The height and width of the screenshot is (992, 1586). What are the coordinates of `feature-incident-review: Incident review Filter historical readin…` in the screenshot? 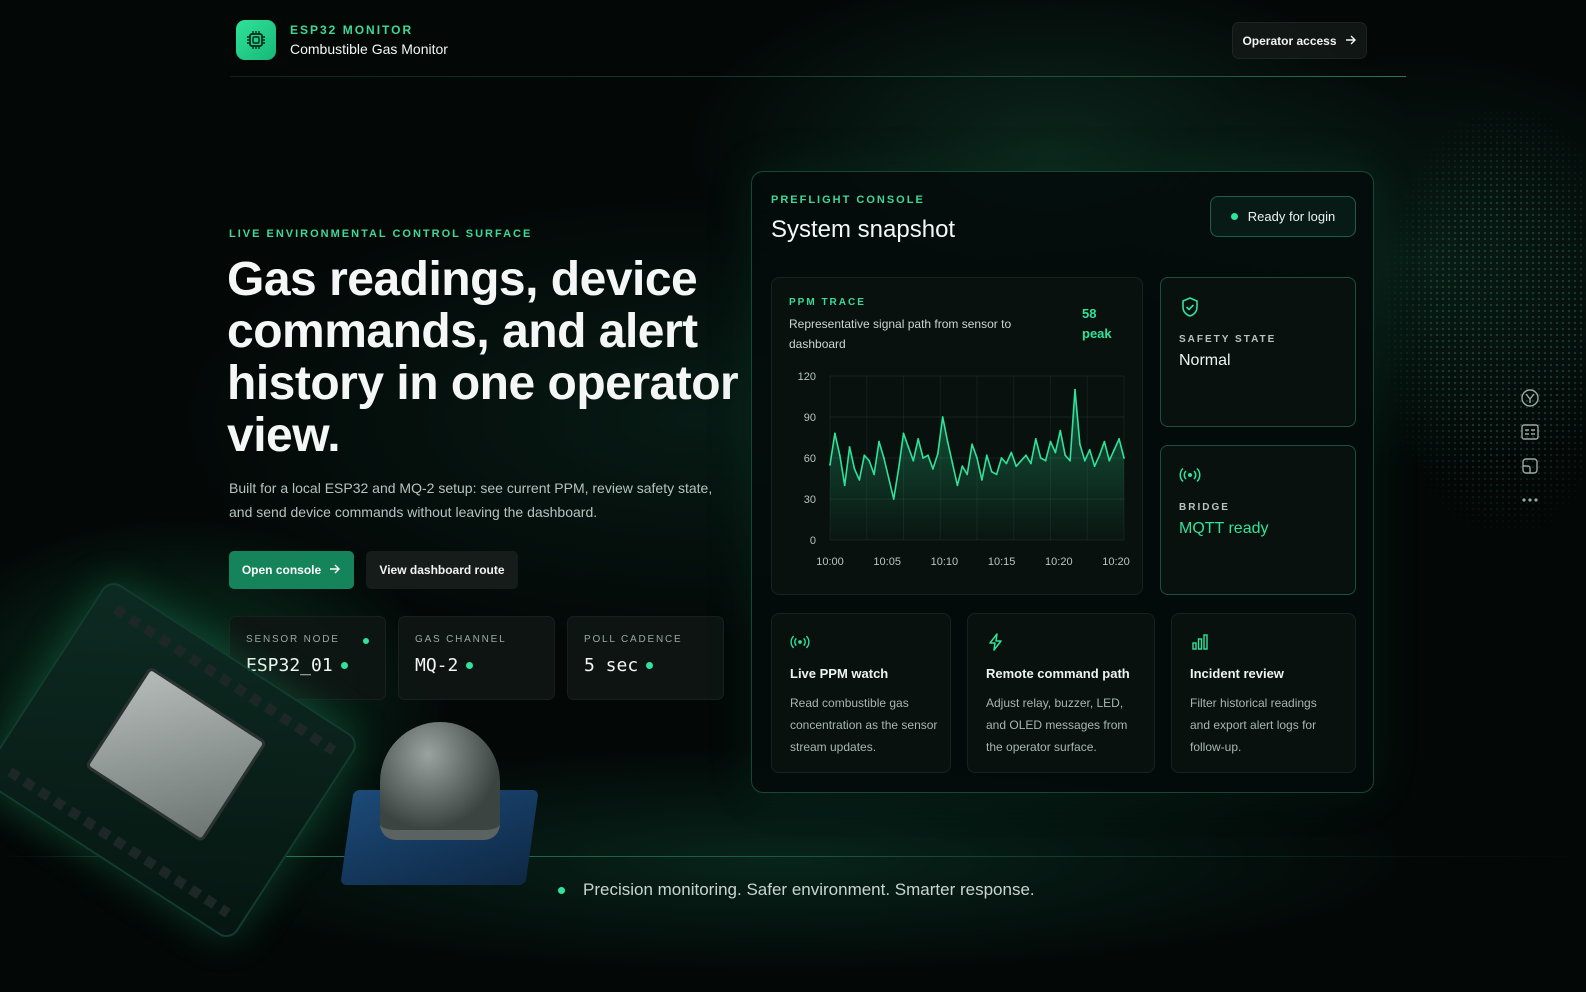 It's located at (1263, 693).